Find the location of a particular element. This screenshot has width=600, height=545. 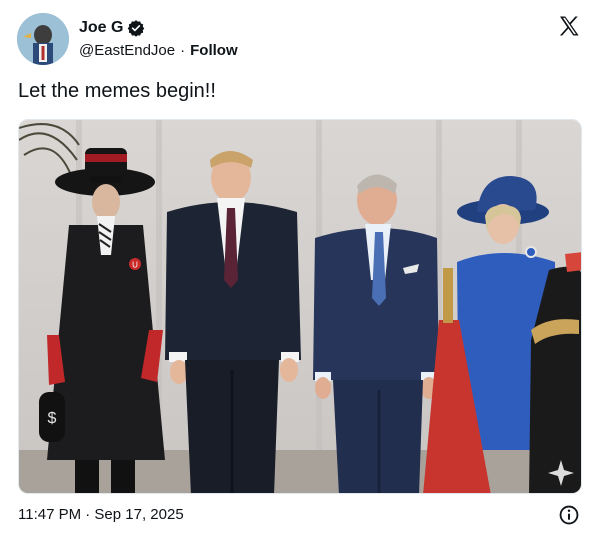

display-name: Joe G is located at coordinates (101, 28).